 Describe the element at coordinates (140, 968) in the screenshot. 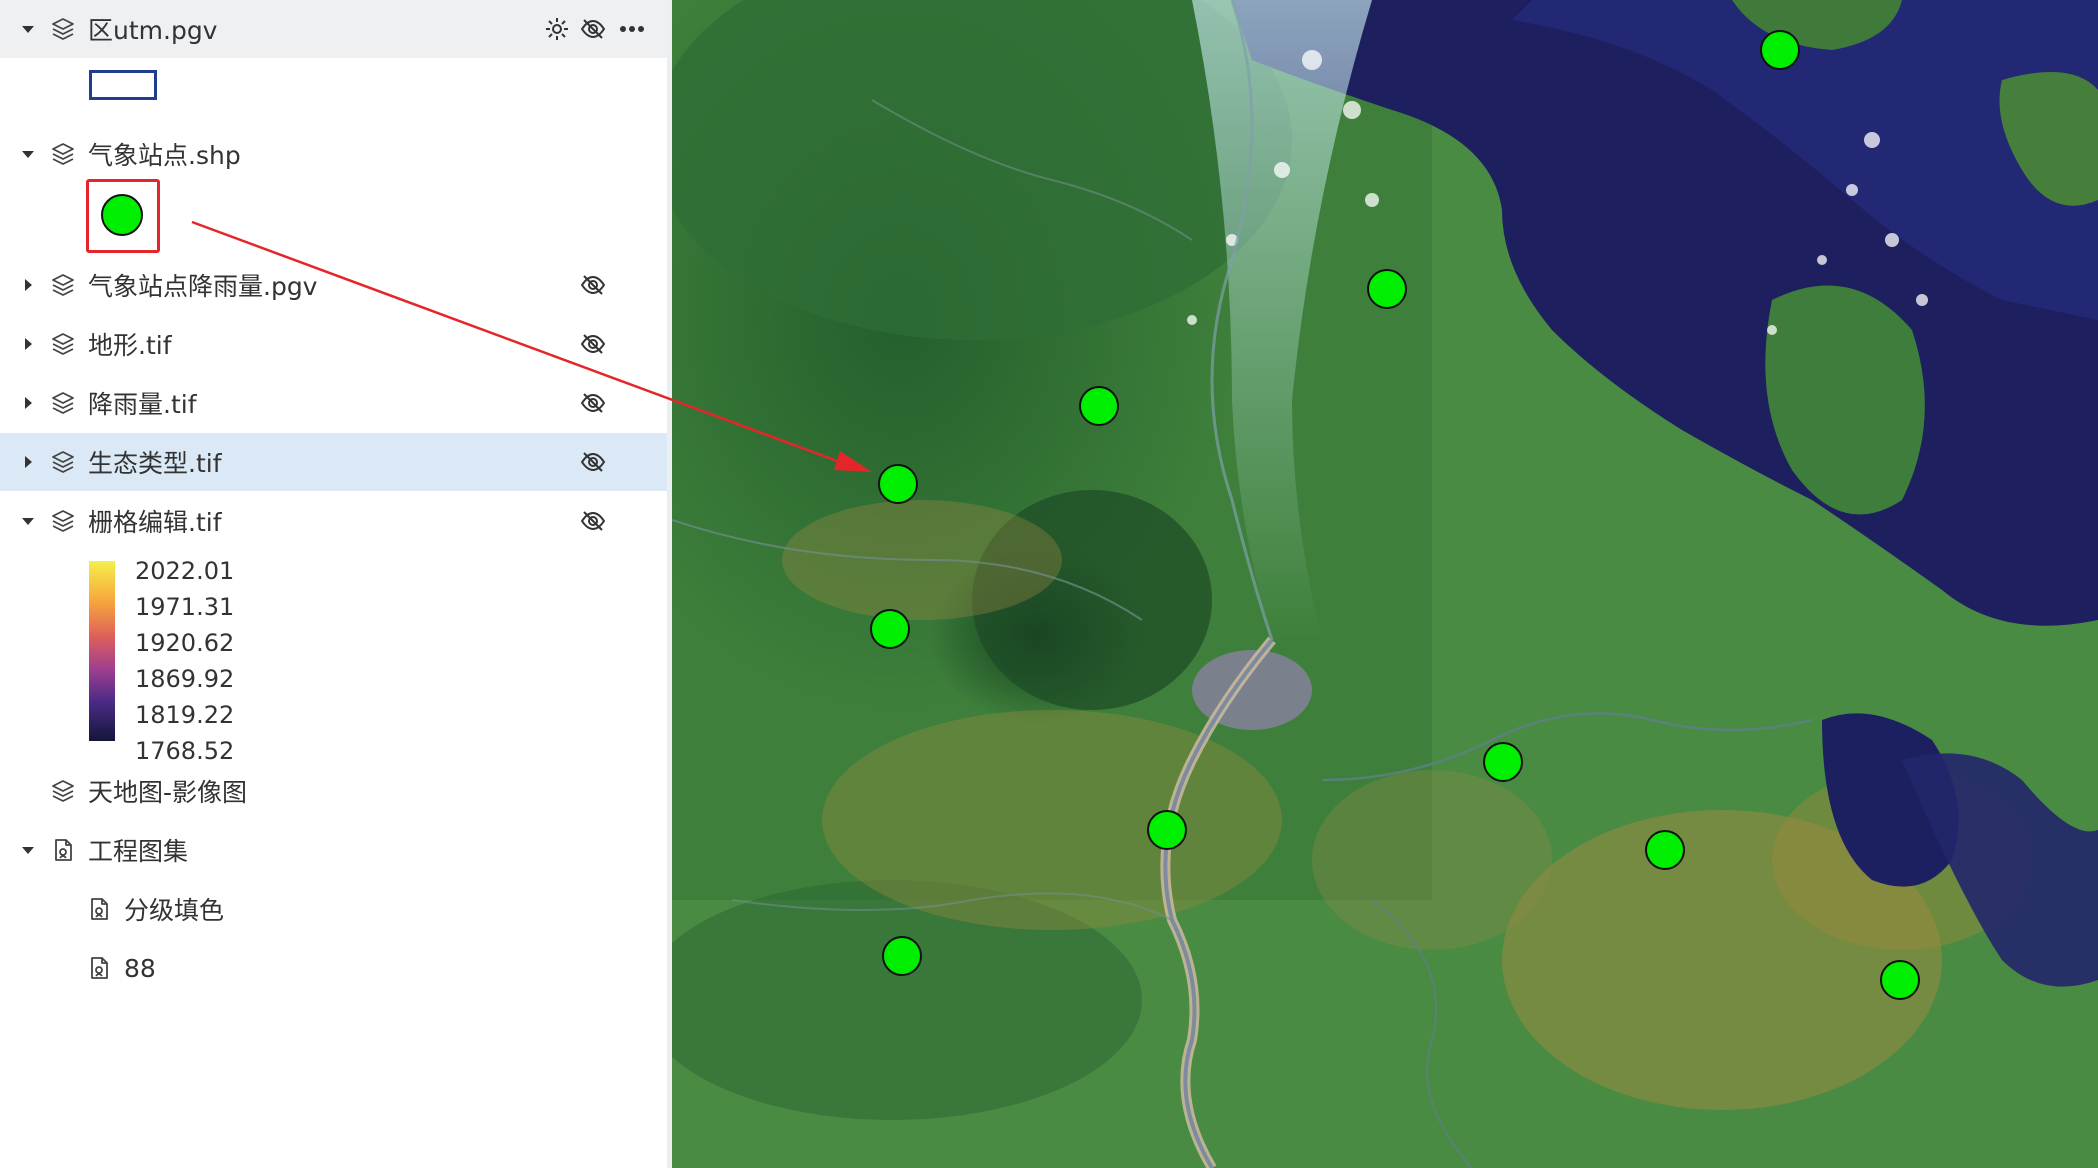

I see `atlas-item-label: 88` at that location.